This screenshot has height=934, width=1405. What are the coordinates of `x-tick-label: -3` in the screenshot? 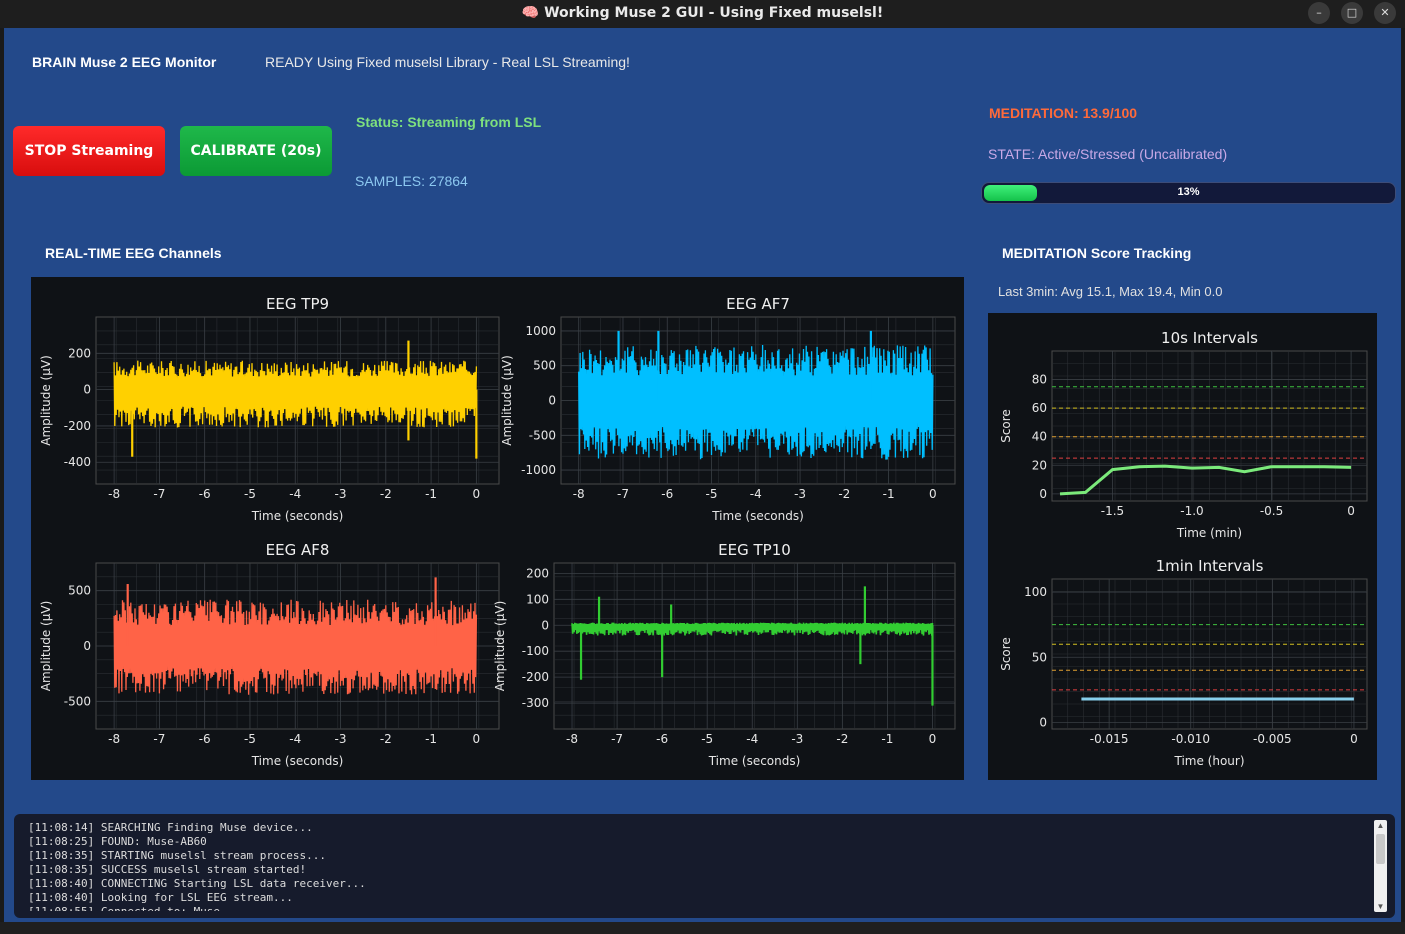 It's located at (800, 494).